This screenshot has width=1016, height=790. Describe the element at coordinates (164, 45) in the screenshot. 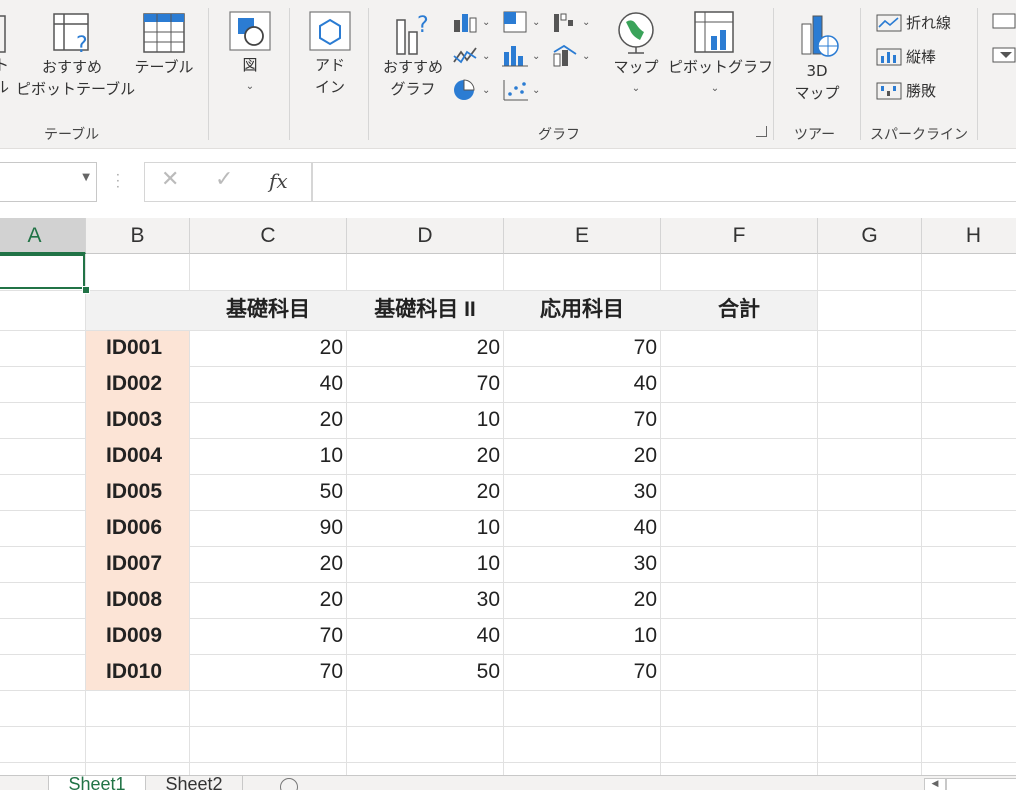

I see `table-button: テーブル` at that location.